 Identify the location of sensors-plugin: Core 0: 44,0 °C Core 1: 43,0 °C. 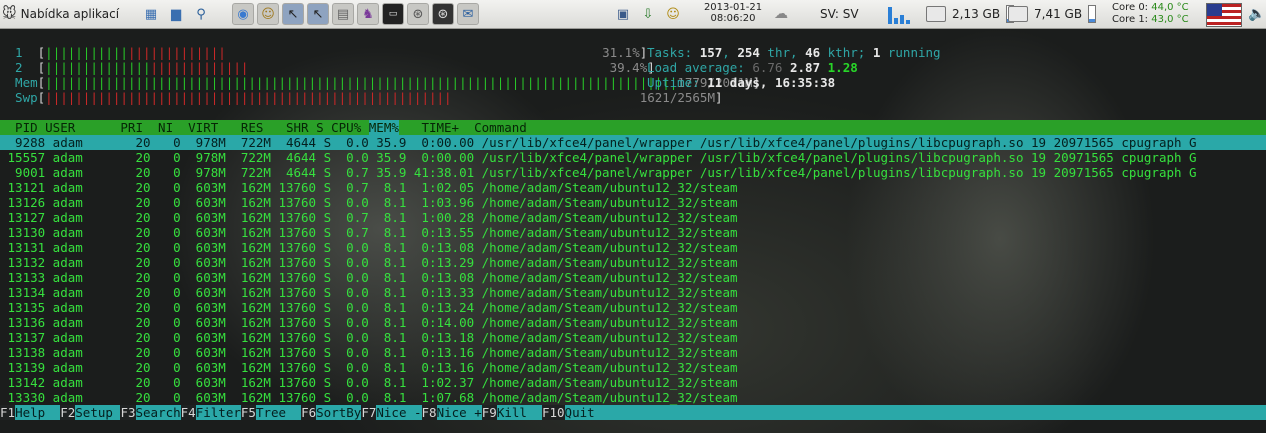
(1150, 14).